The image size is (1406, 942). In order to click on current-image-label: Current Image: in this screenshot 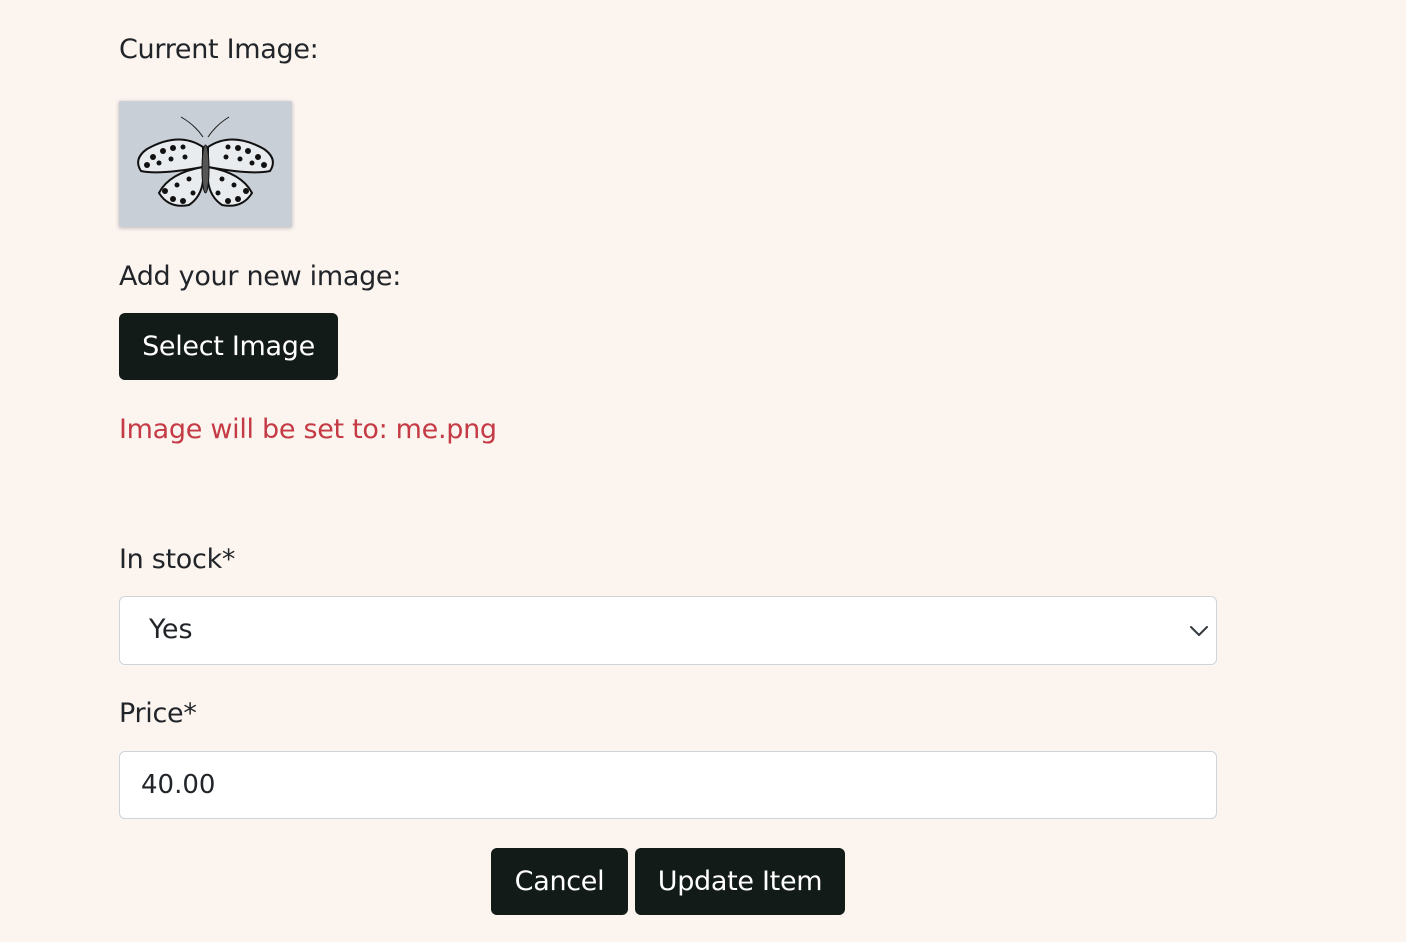, I will do `click(219, 49)`.